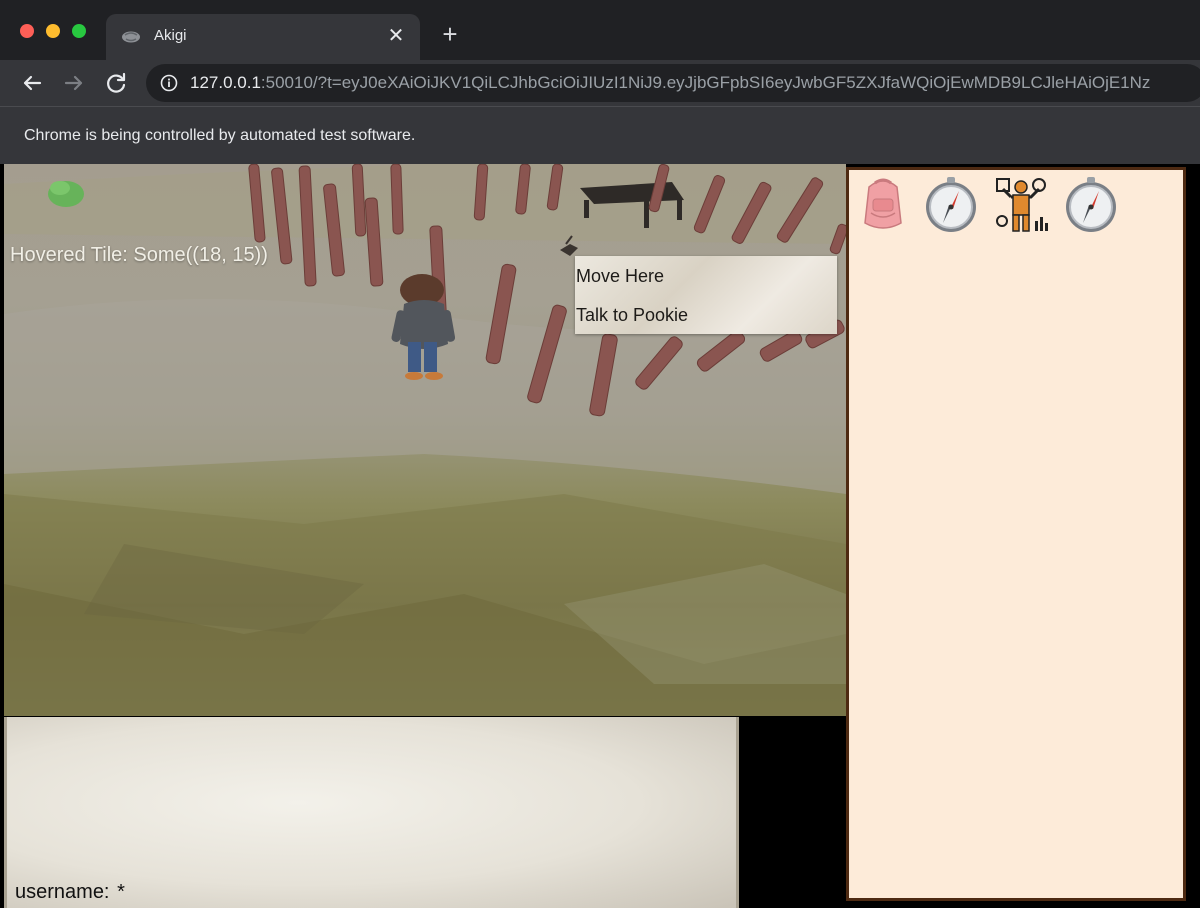 The image size is (1200, 908). I want to click on tab-title: Akigi, so click(170, 35).